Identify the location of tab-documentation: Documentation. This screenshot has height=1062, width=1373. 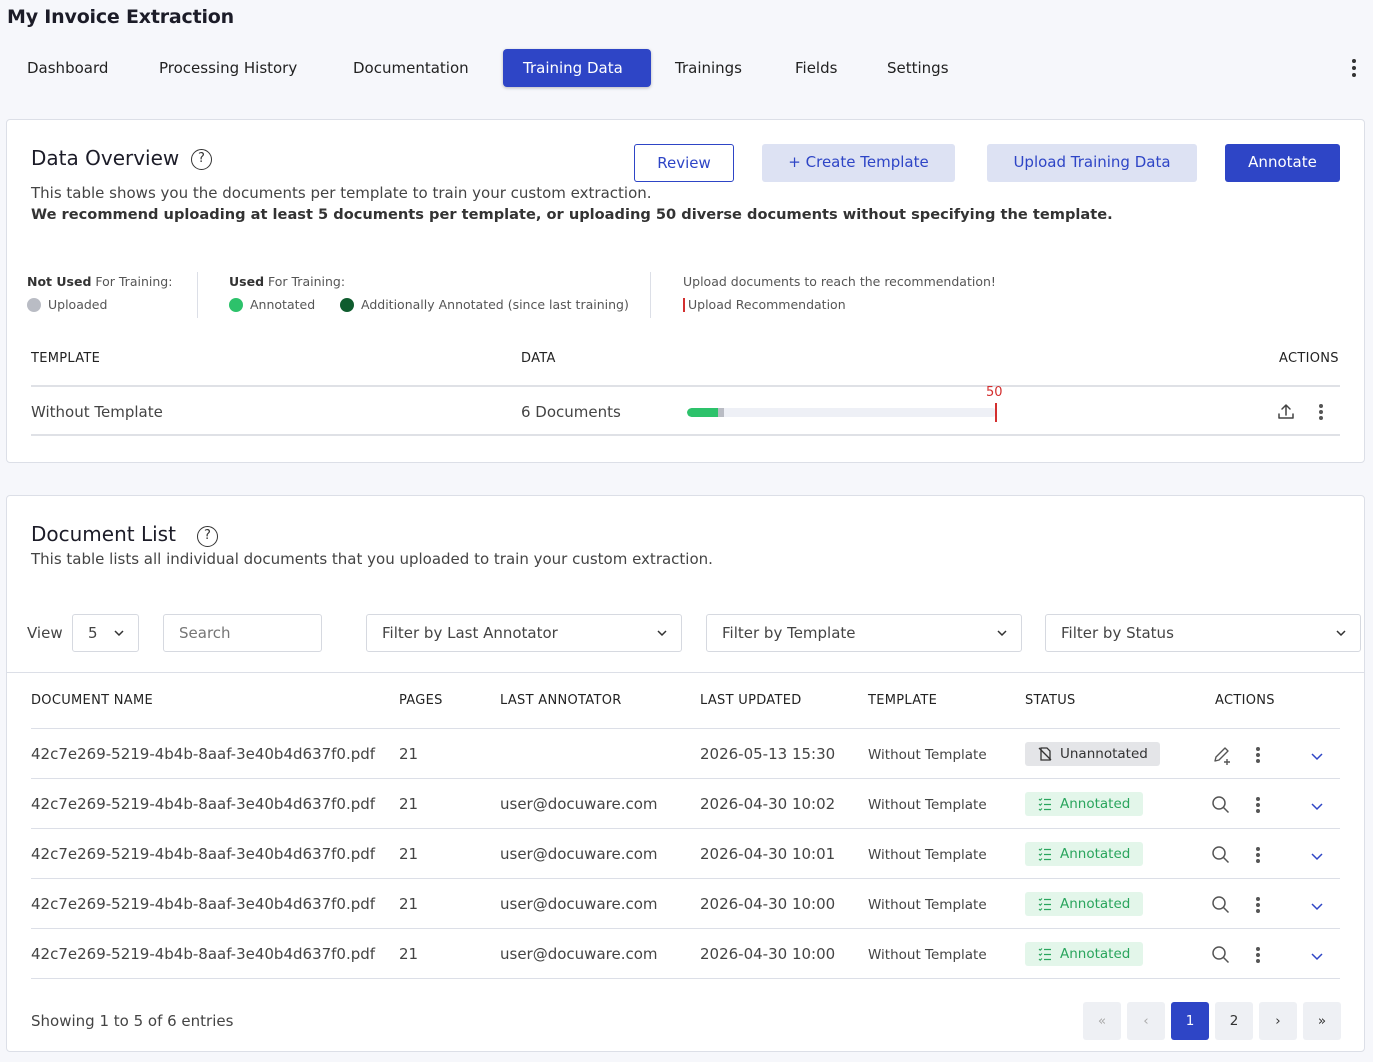
(408, 68).